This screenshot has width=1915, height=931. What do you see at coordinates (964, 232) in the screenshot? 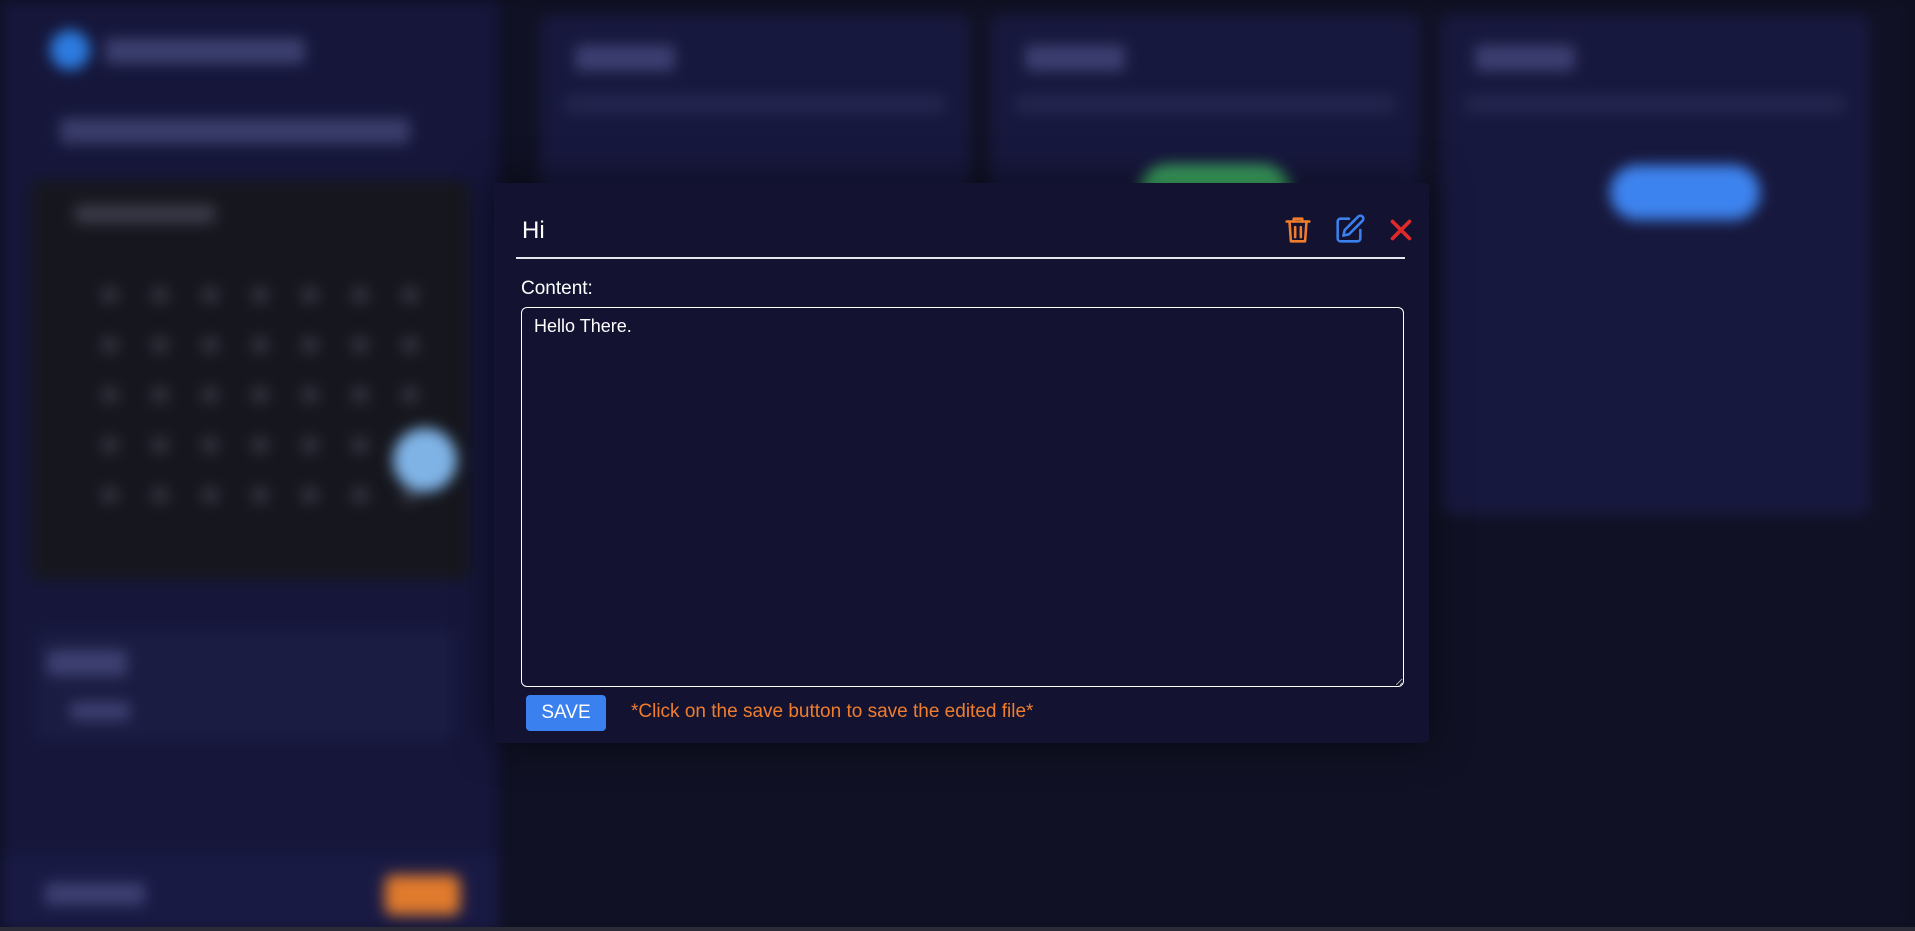
I see `modal-header: Hi` at bounding box center [964, 232].